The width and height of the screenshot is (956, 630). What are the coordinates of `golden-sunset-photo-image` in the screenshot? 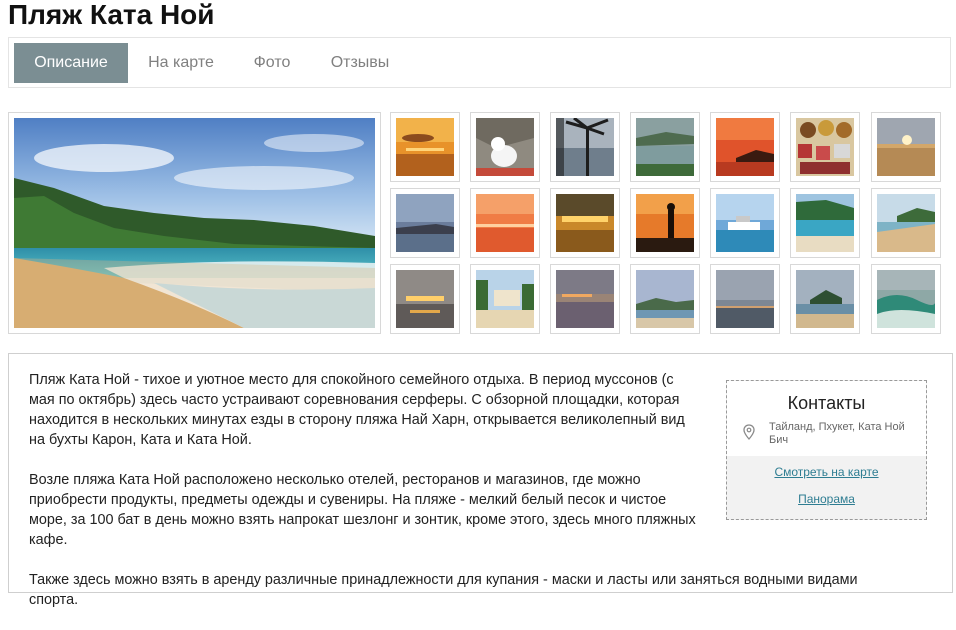 It's located at (585, 223).